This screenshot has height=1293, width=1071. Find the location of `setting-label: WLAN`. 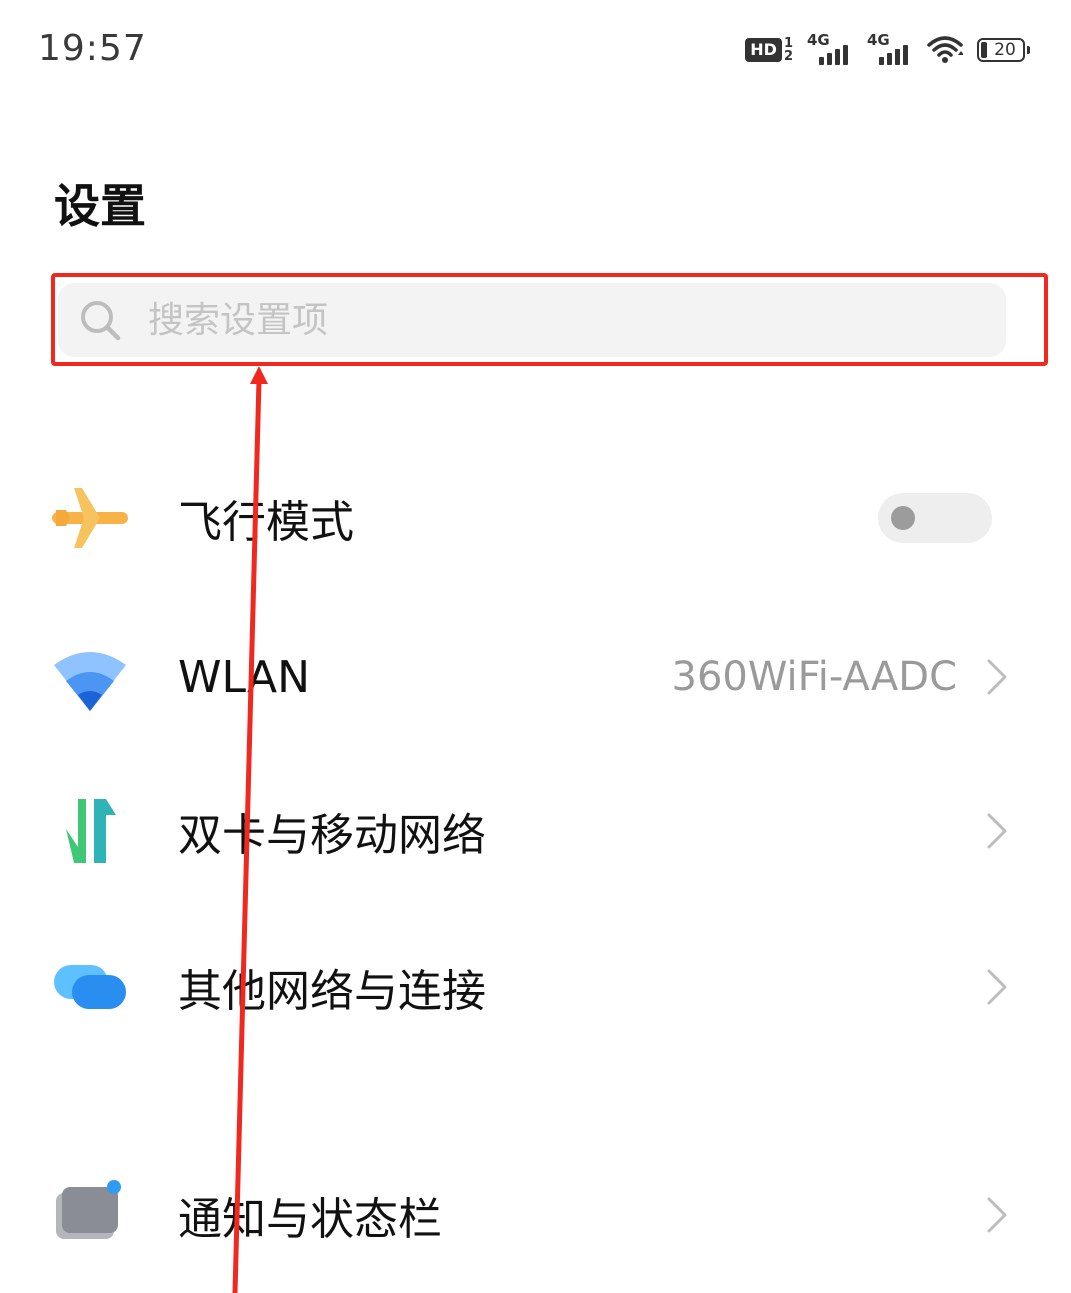

setting-label: WLAN is located at coordinates (244, 677).